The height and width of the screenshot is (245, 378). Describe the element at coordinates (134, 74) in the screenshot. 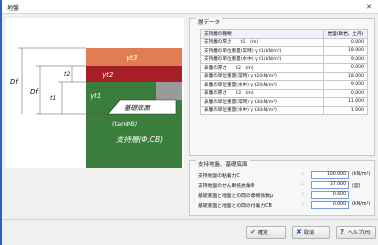

I see `layer-t2` at that location.